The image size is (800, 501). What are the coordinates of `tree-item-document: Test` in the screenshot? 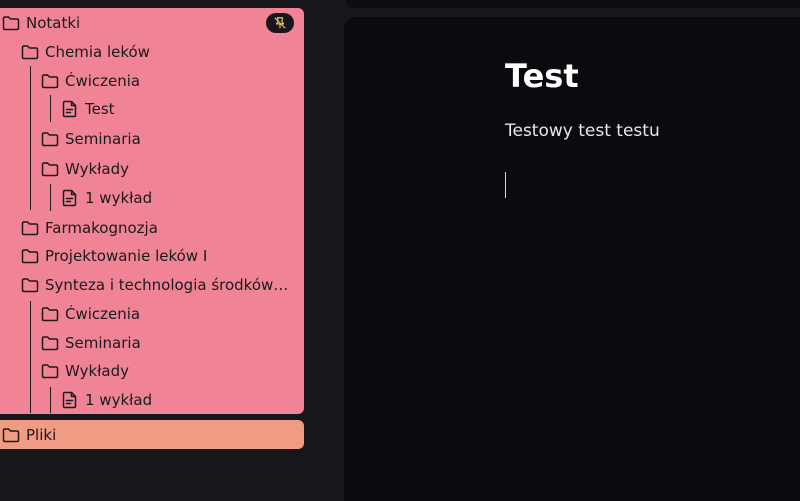 It's located at (175, 109).